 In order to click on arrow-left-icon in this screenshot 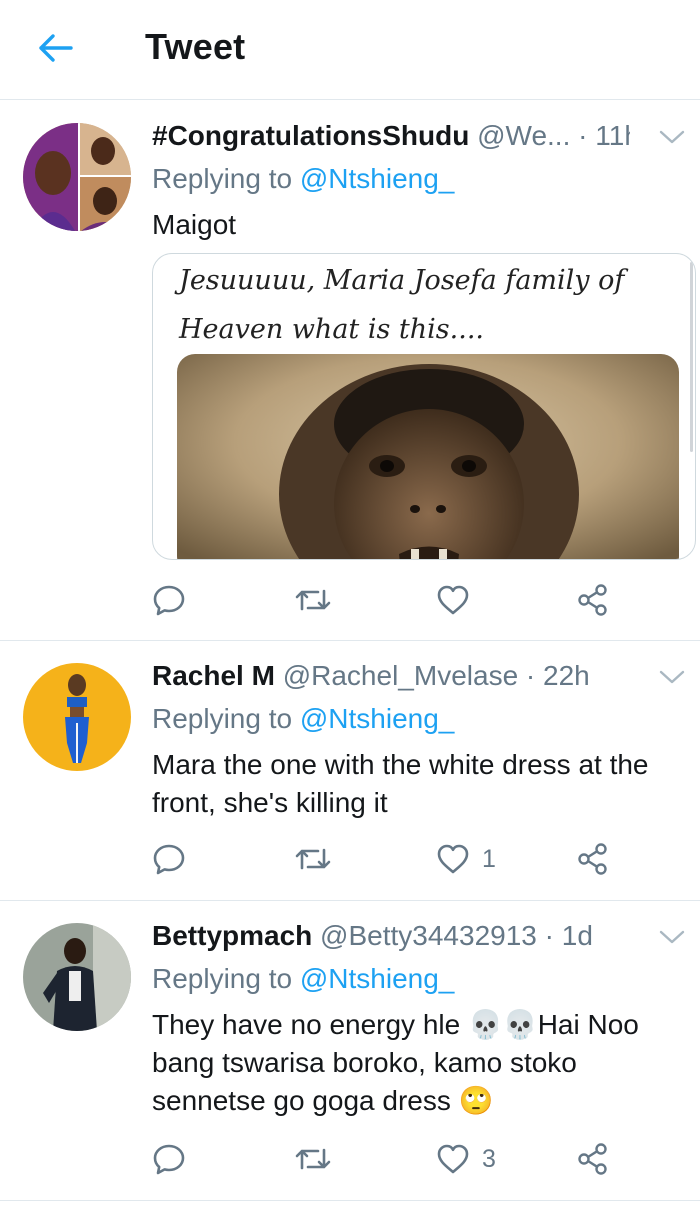, I will do `click(56, 47)`.